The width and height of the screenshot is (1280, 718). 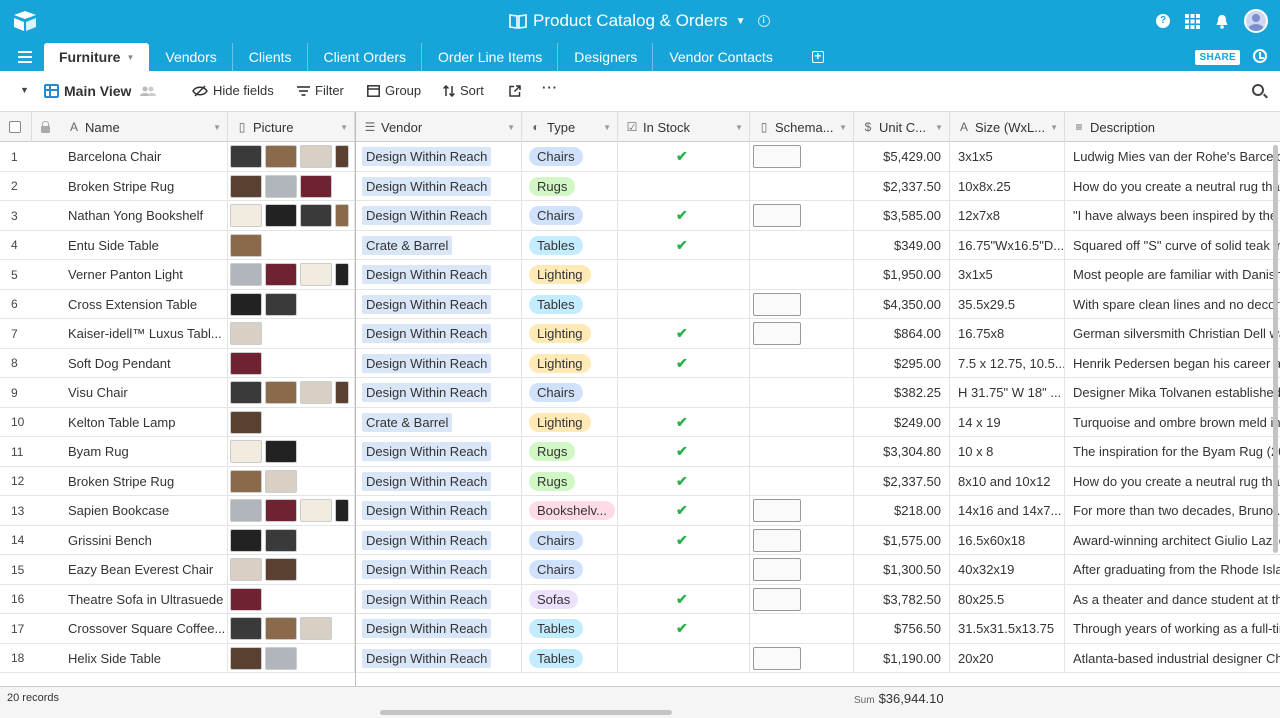 What do you see at coordinates (144, 186) in the screenshot?
I see `name-cell: Broken Stripe Rug` at bounding box center [144, 186].